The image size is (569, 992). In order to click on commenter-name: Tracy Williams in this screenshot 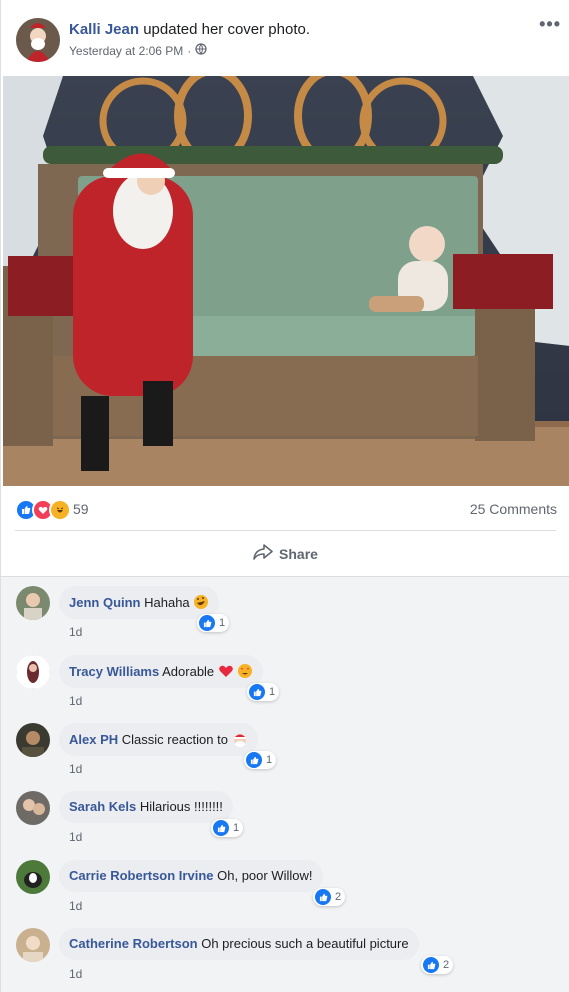, I will do `click(114, 671)`.